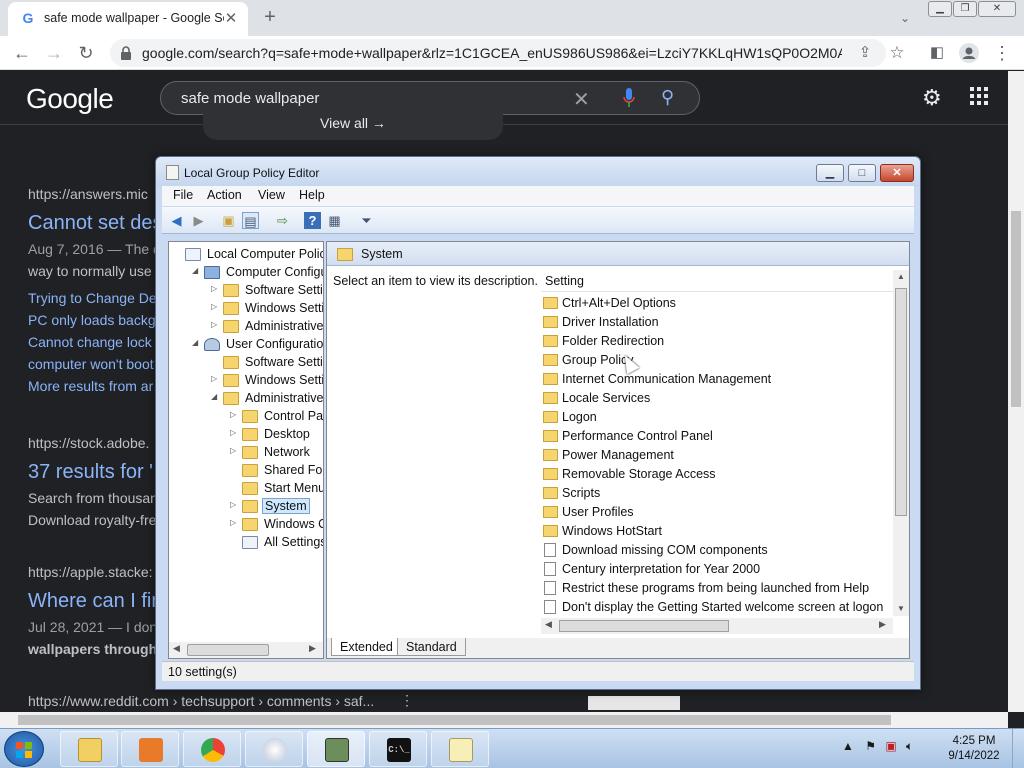 This screenshot has width=1024, height=768. What do you see at coordinates (398, 749) in the screenshot?
I see `taskbar-cmd: C:\_` at bounding box center [398, 749].